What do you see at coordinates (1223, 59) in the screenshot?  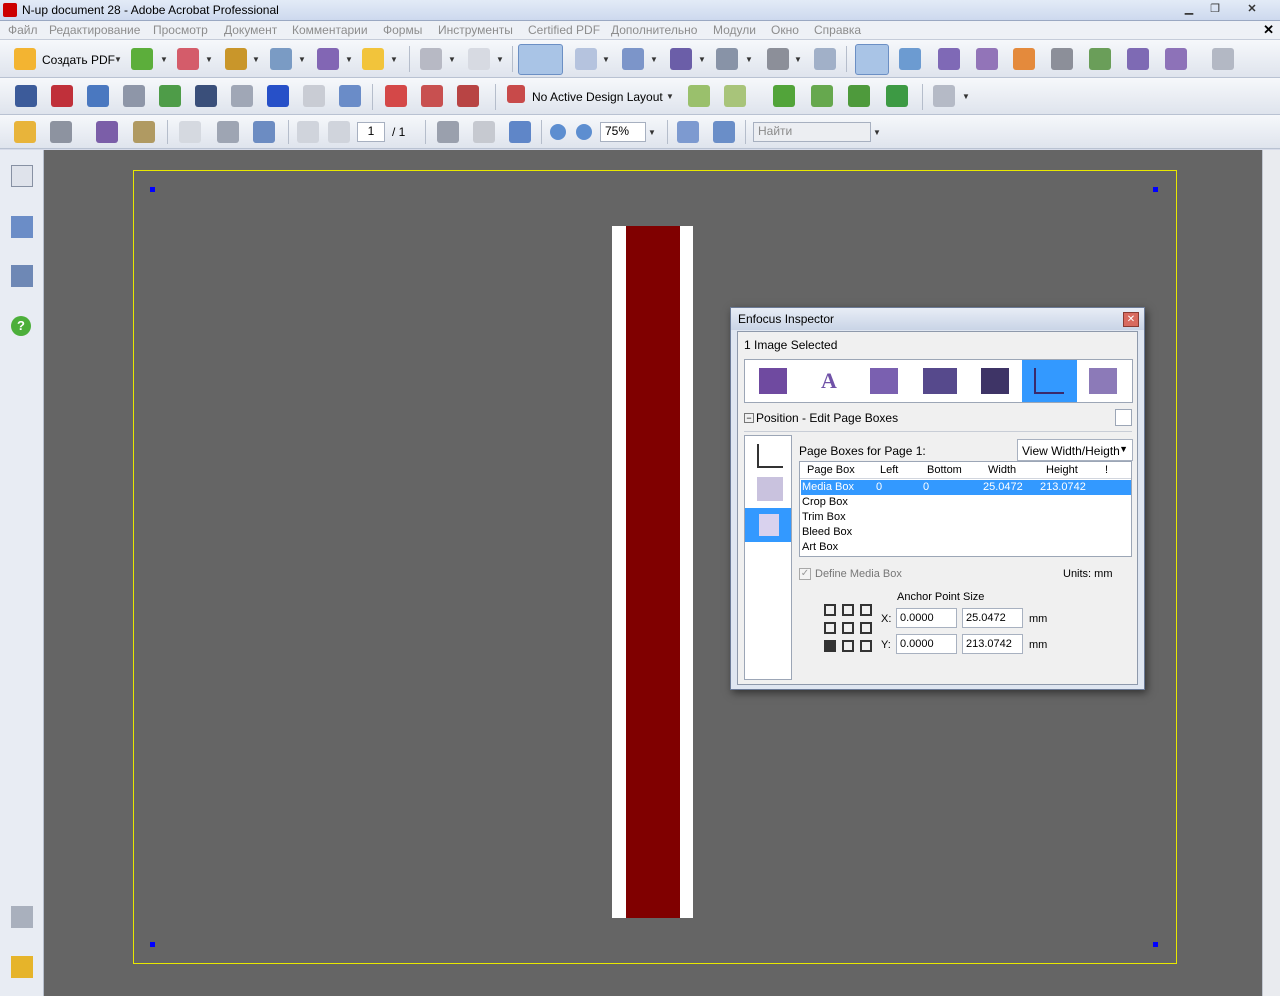 I see `filter-icon` at bounding box center [1223, 59].